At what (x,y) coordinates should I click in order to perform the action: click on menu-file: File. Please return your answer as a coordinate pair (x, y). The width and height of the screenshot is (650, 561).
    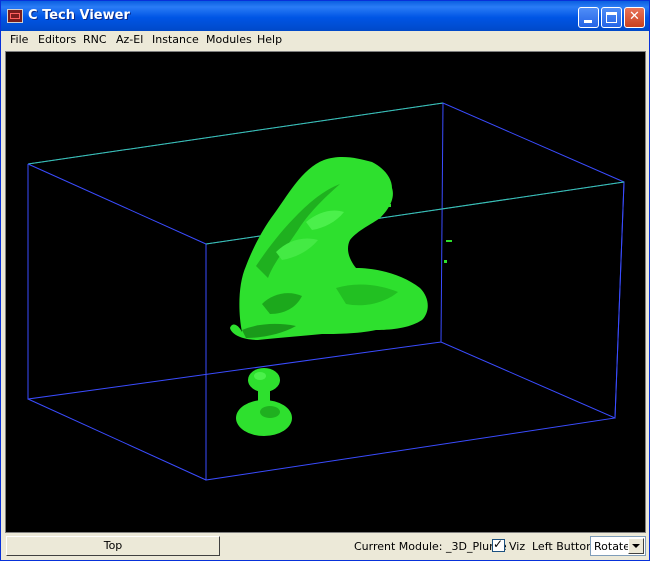
    Looking at the image, I should click on (19, 39).